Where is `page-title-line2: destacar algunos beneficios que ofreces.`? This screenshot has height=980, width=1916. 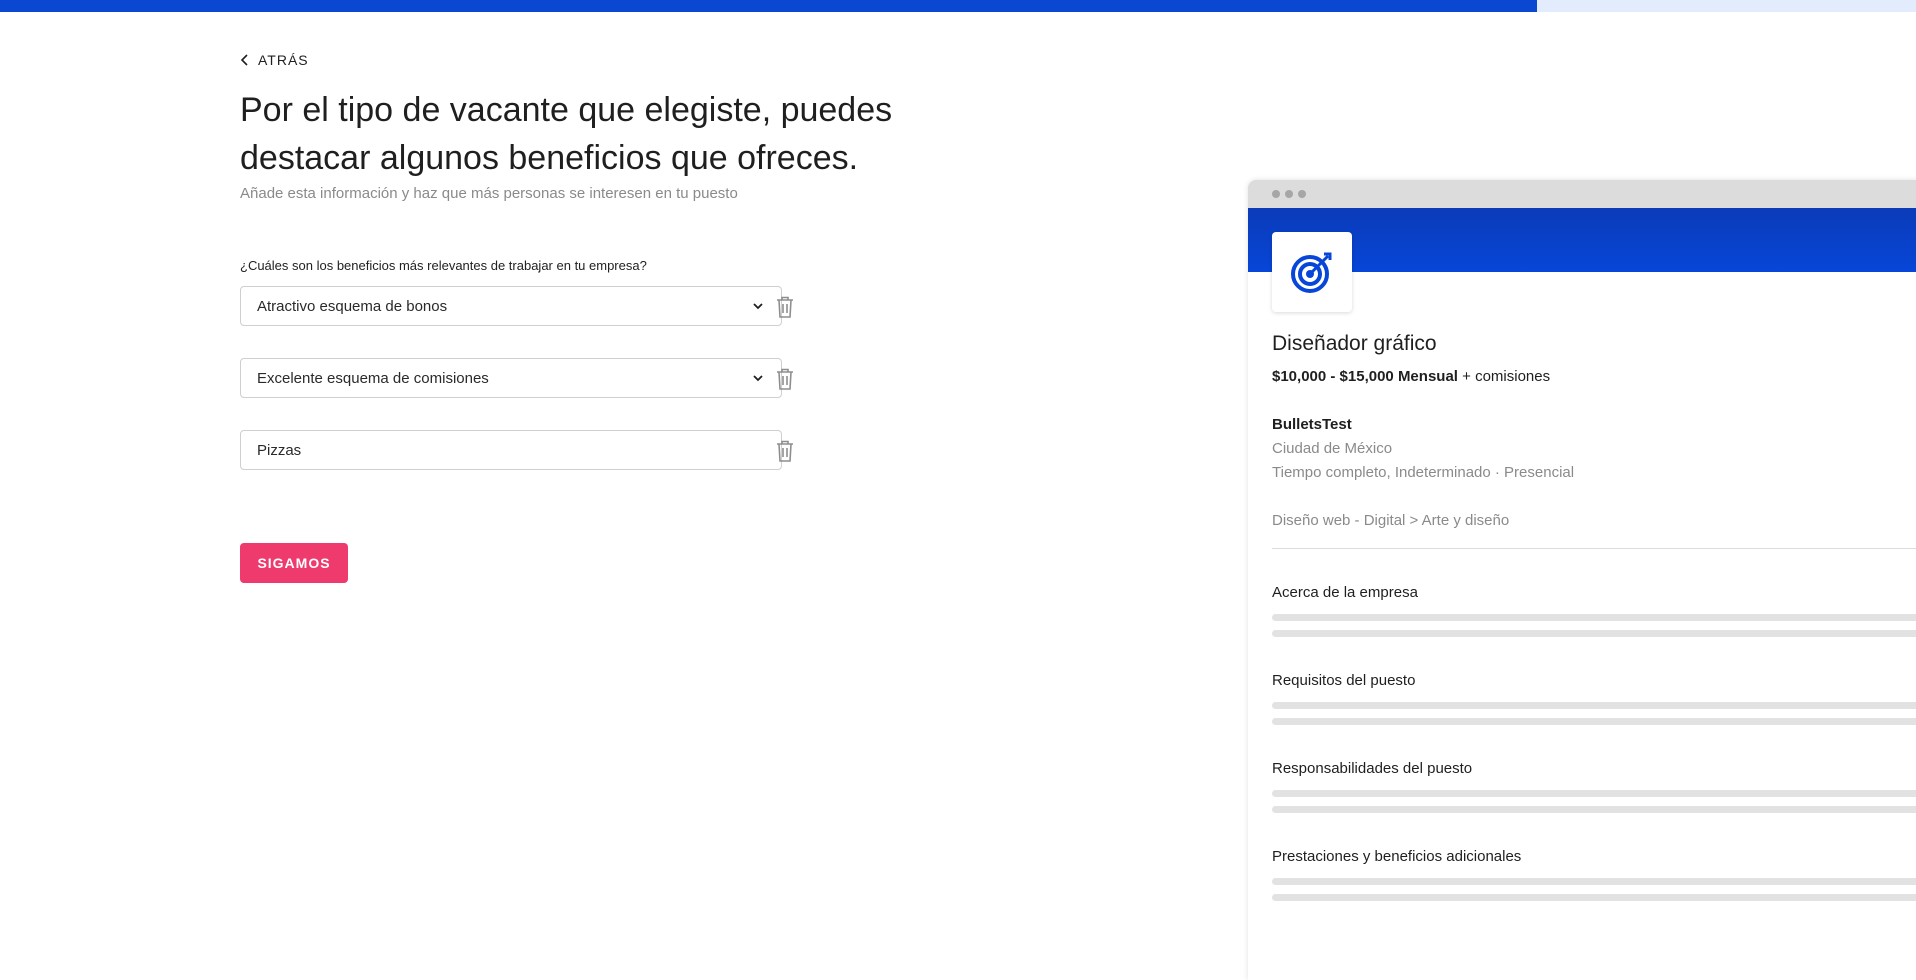 page-title-line2: destacar algunos beneficios que ofreces. is located at coordinates (549, 158).